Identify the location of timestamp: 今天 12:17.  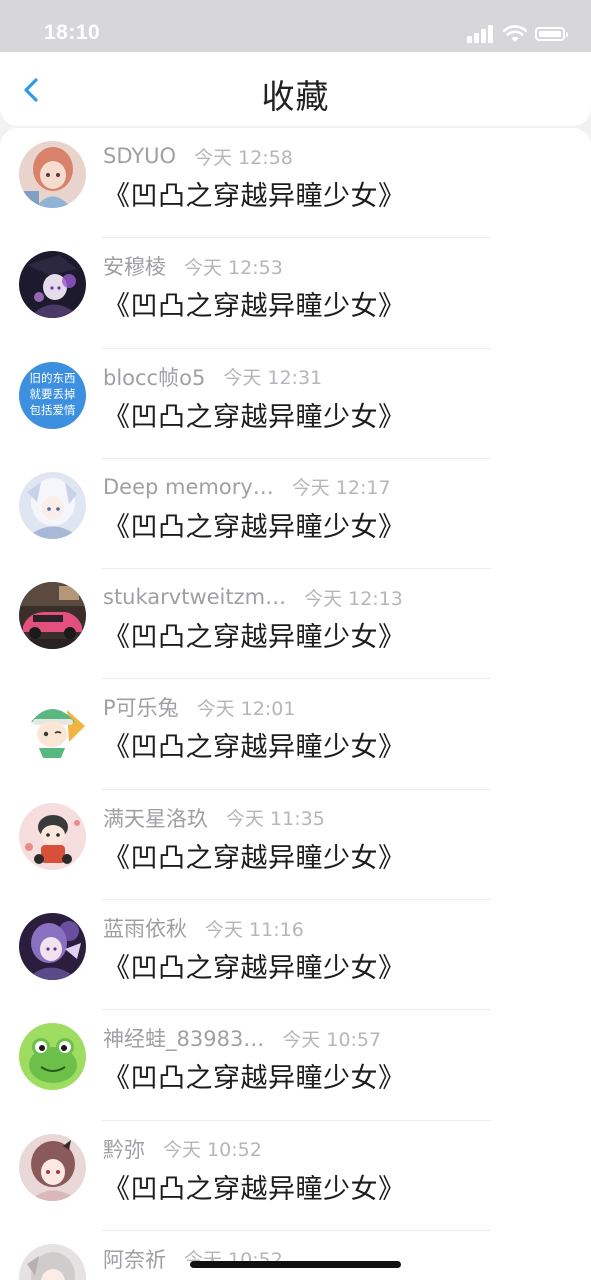
(341, 488).